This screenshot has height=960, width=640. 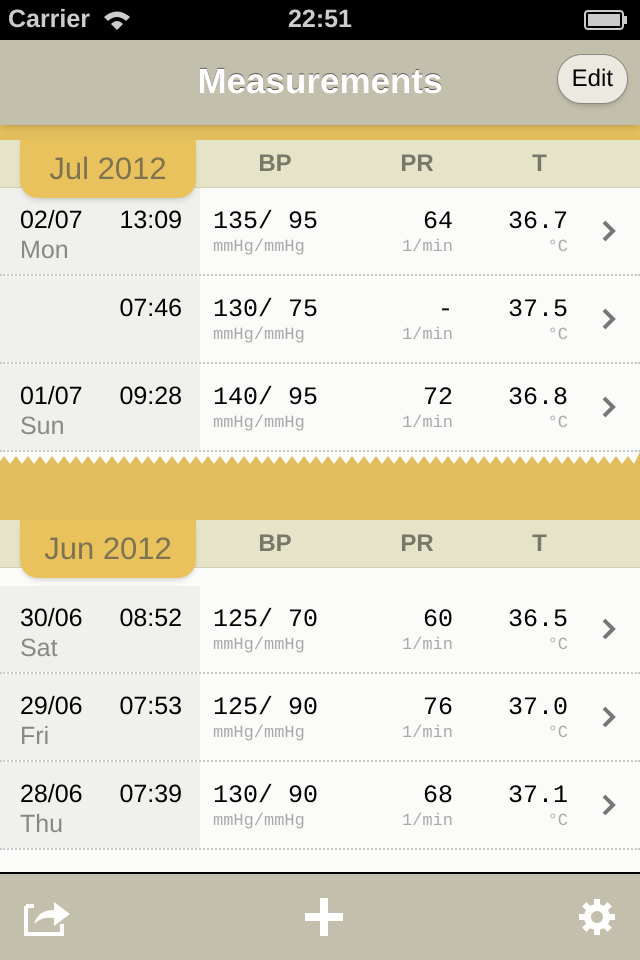 I want to click on battery-icon, so click(x=606, y=20).